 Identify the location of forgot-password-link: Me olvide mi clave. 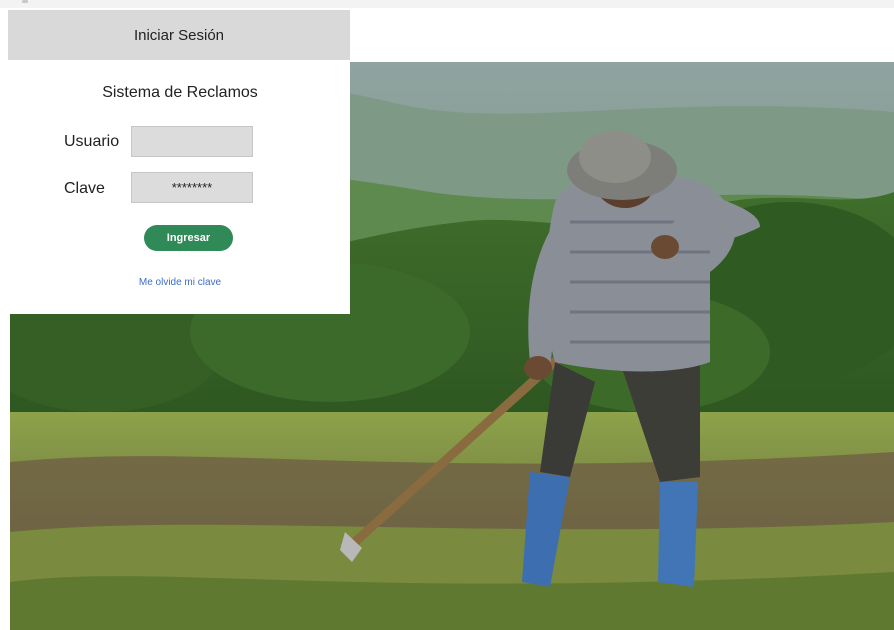
(180, 282).